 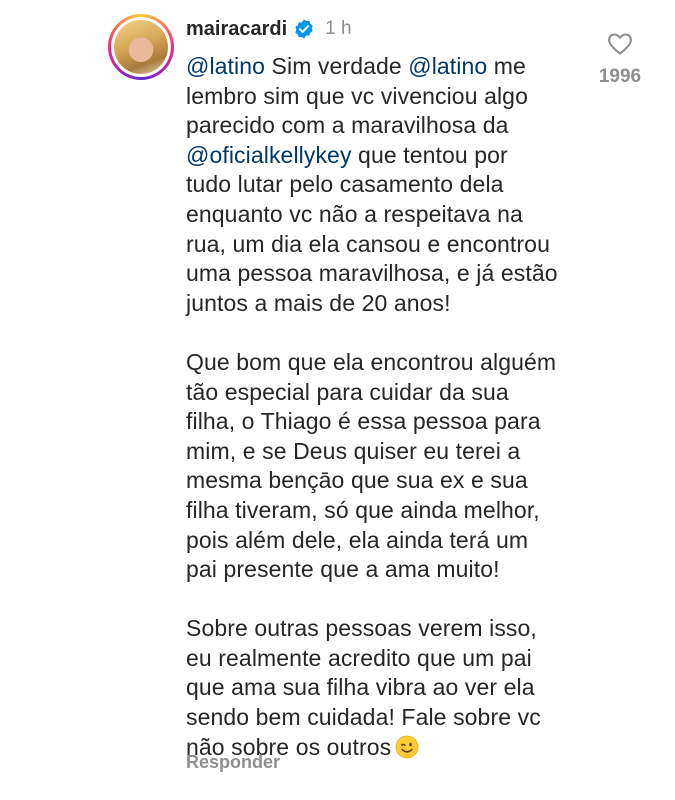 What do you see at coordinates (269, 155) in the screenshot?
I see `mention-link: @oficialkellykey` at bounding box center [269, 155].